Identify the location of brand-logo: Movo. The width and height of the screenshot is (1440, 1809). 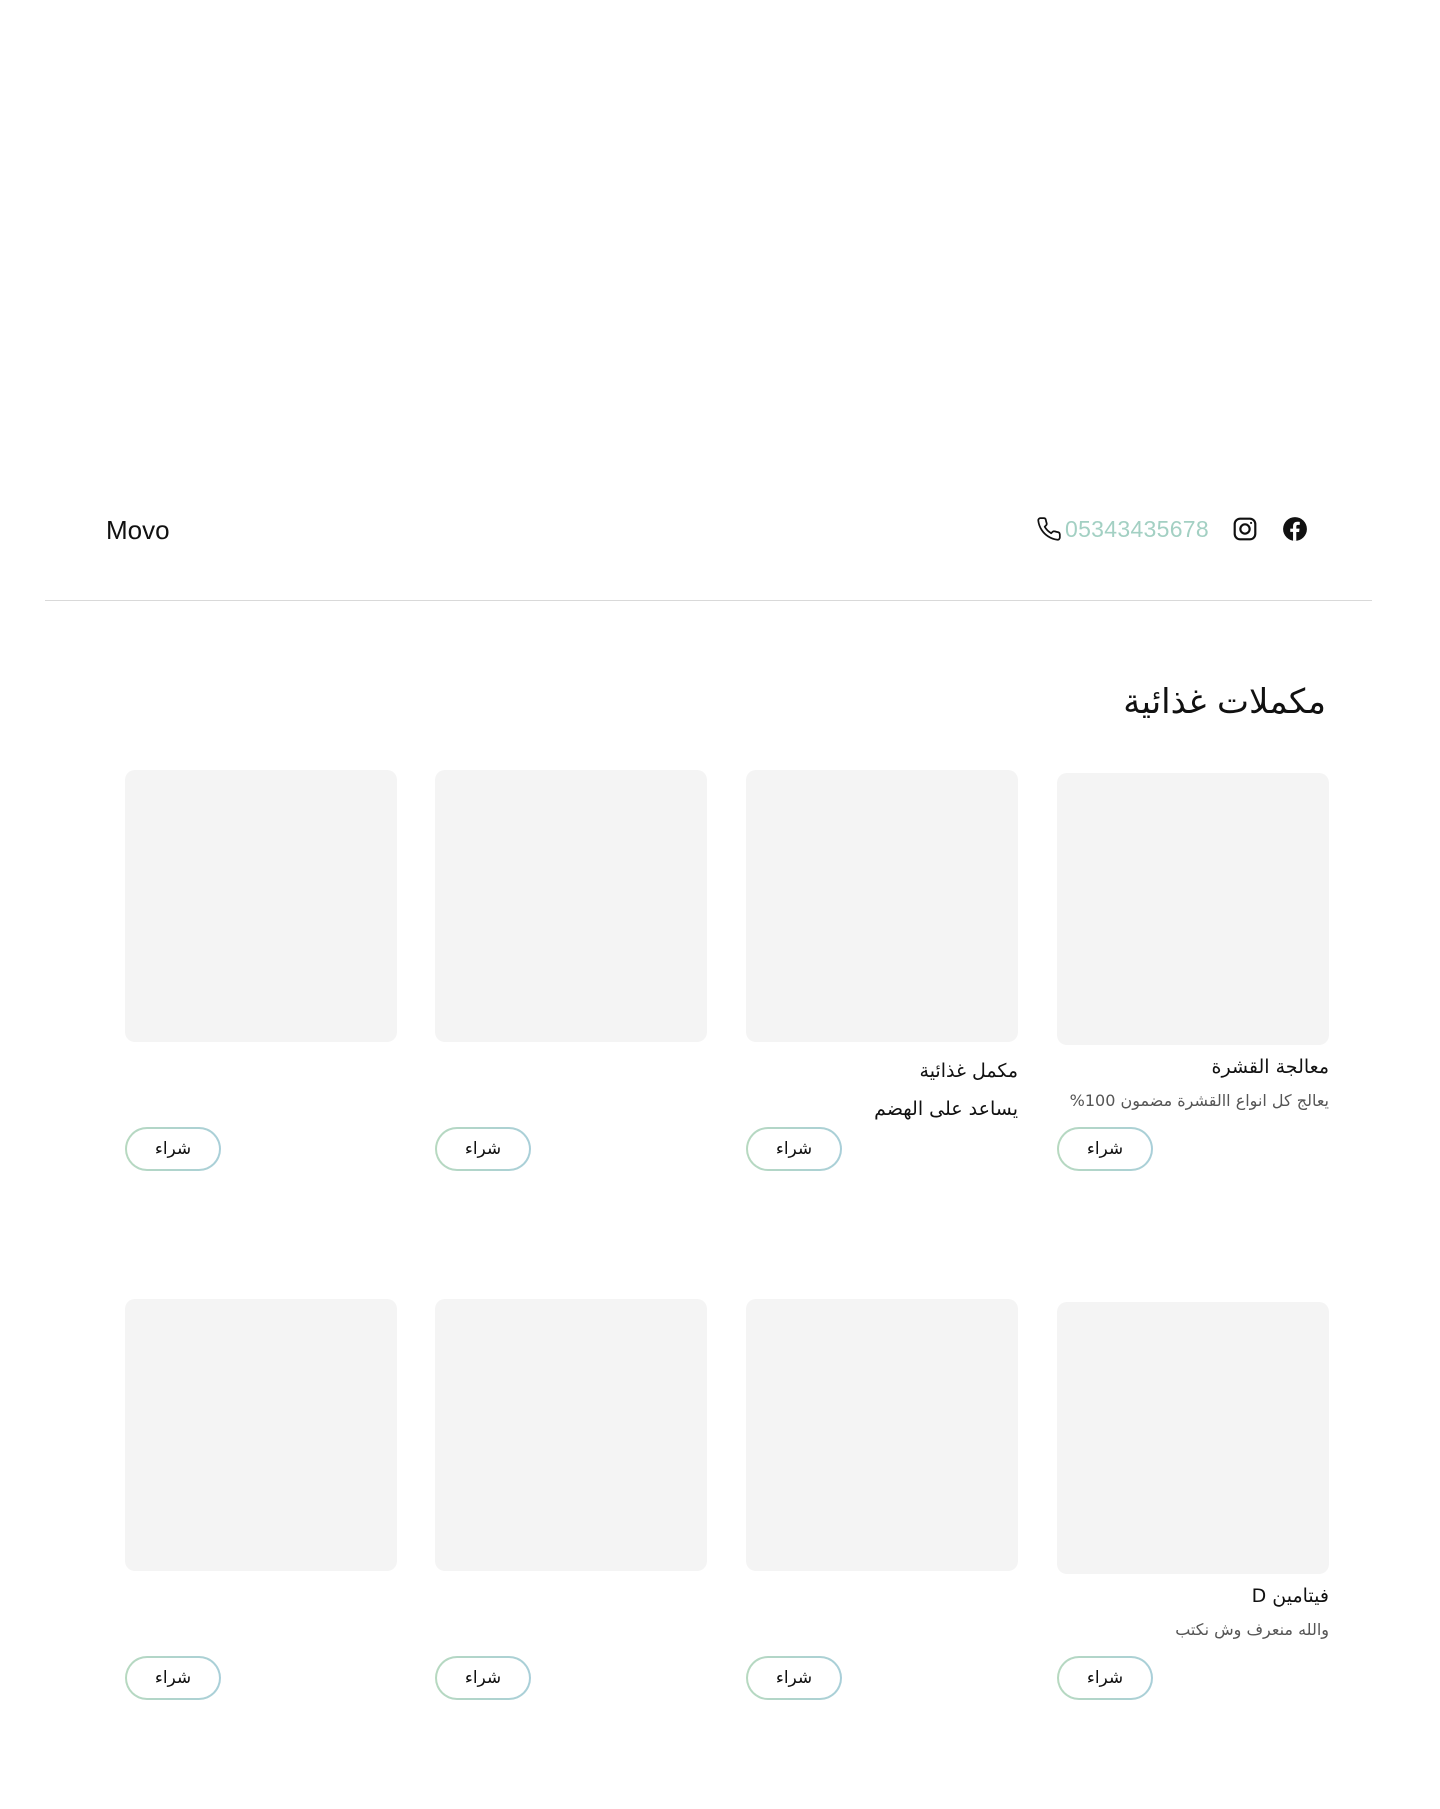
(138, 530).